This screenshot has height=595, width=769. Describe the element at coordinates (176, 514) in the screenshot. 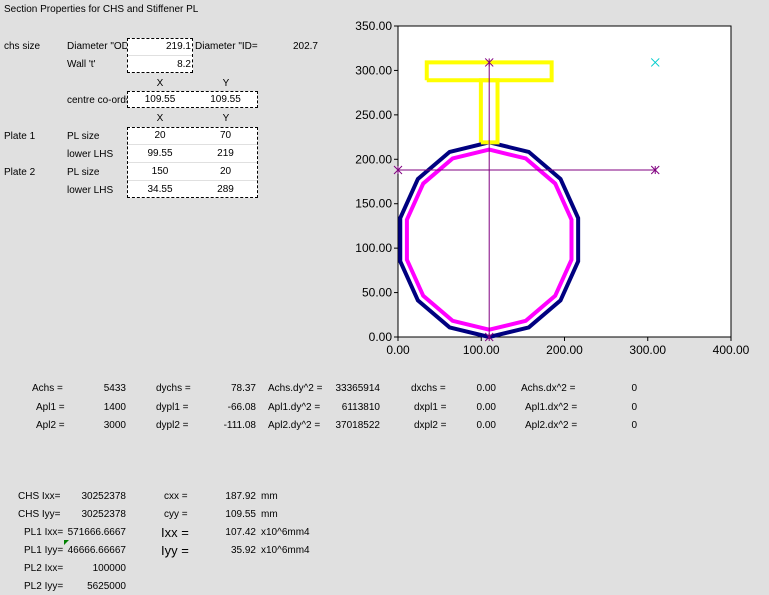

I see `result-label-cyy: cyy =` at that location.